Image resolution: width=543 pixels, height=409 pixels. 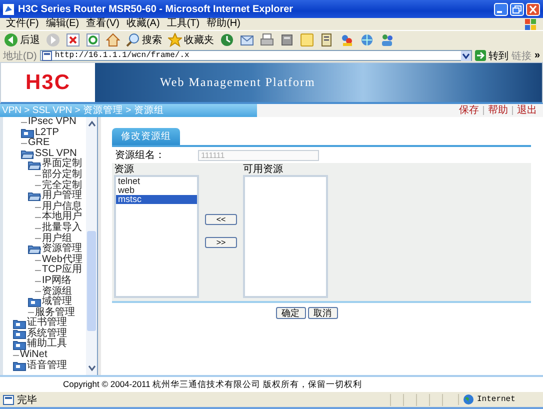 What do you see at coordinates (63, 24) in the screenshot?
I see `menu-item: 编辑(E)` at bounding box center [63, 24].